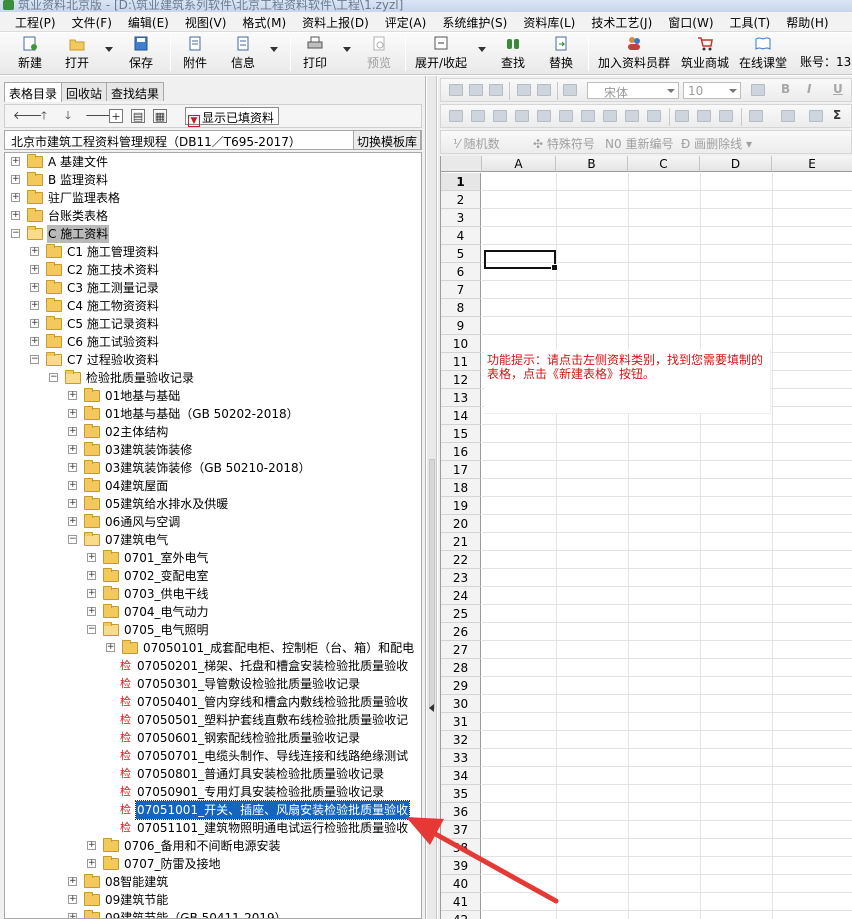  What do you see at coordinates (621, 21) in the screenshot?
I see `menu-tech: 技术工艺(J)` at bounding box center [621, 21].